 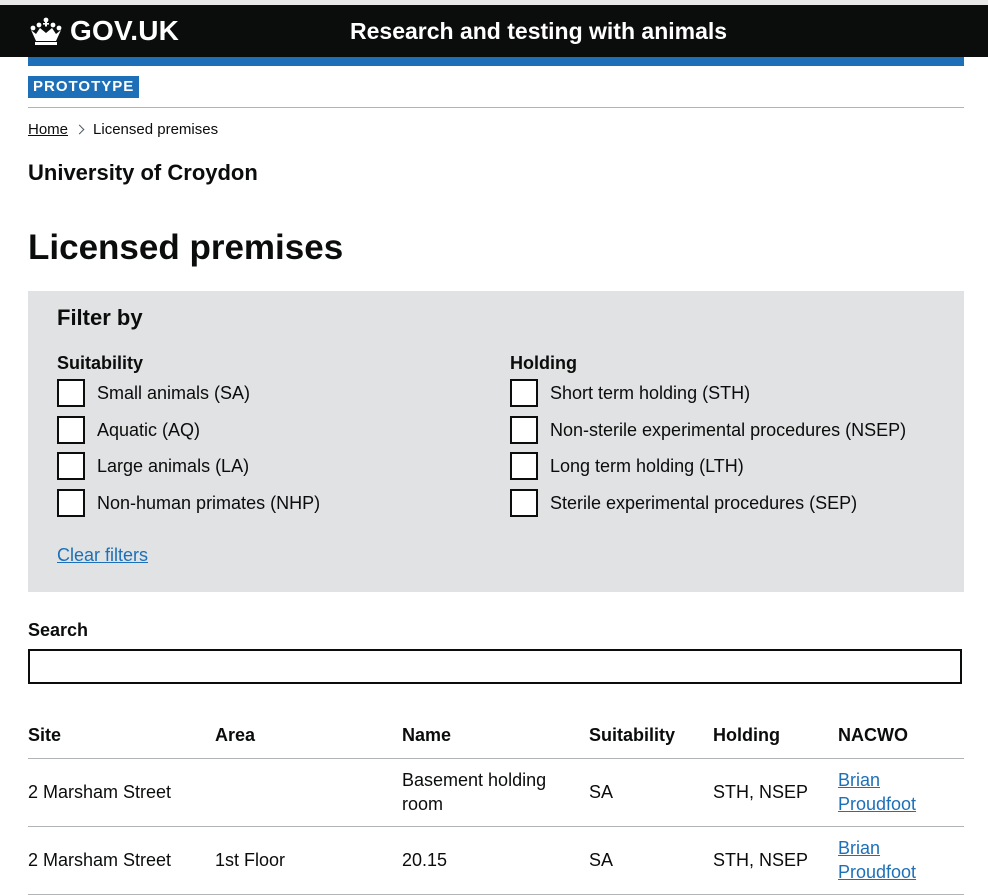 I want to click on govuk-logo-link: GOV.UK, so click(x=103, y=31).